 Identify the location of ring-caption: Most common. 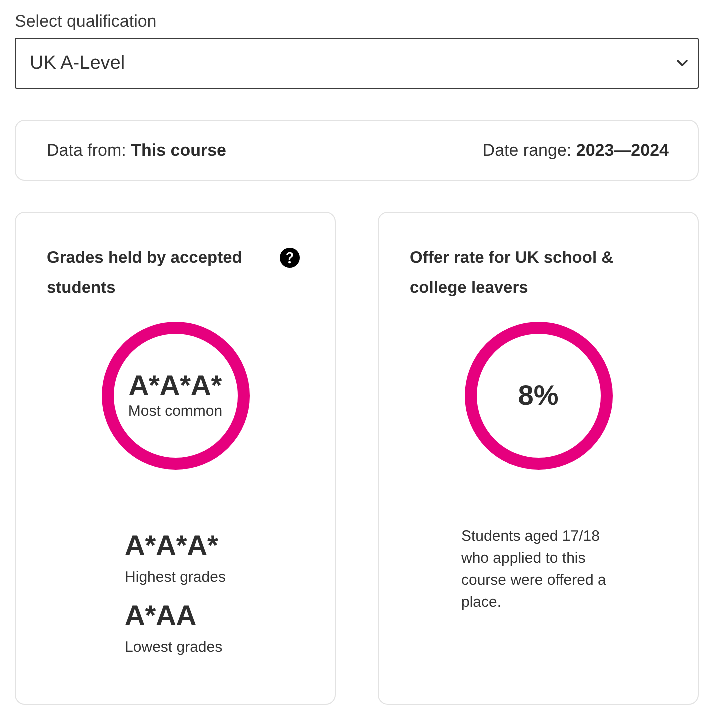
(175, 412).